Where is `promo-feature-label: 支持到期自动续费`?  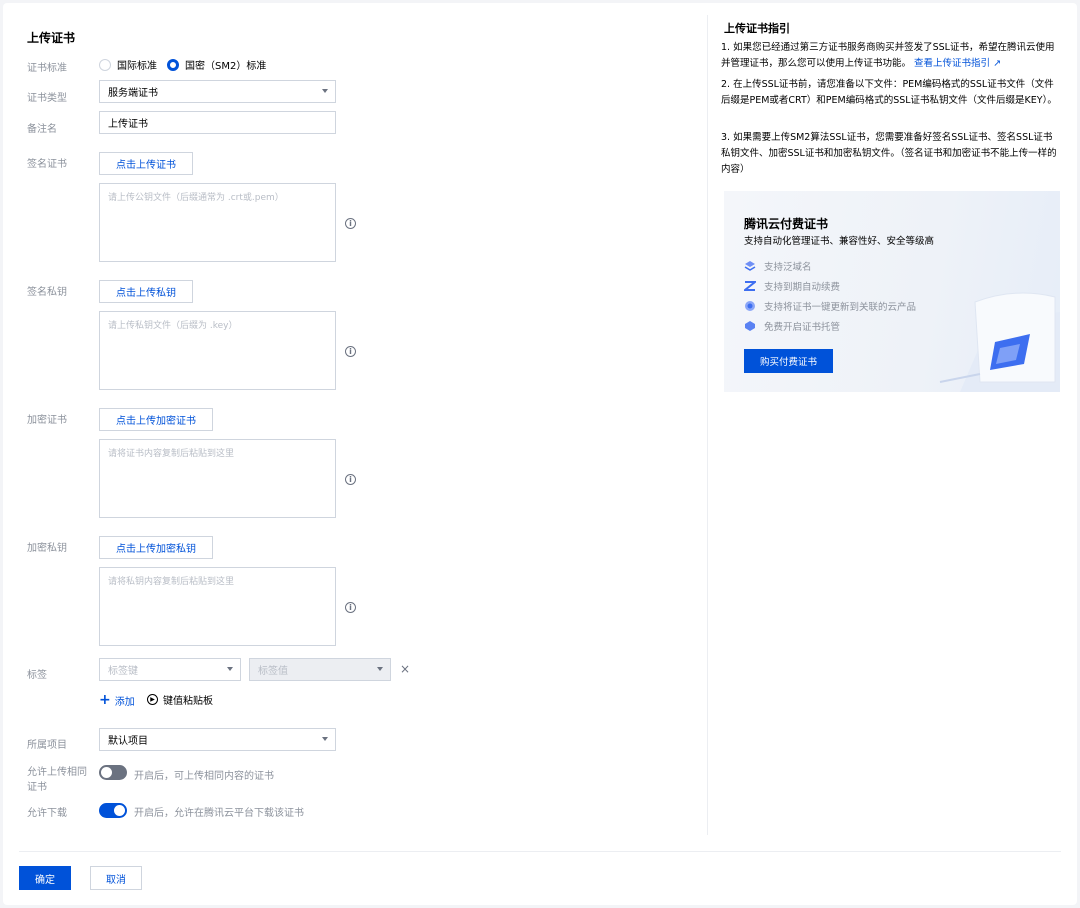 promo-feature-label: 支持到期自动续费 is located at coordinates (802, 287).